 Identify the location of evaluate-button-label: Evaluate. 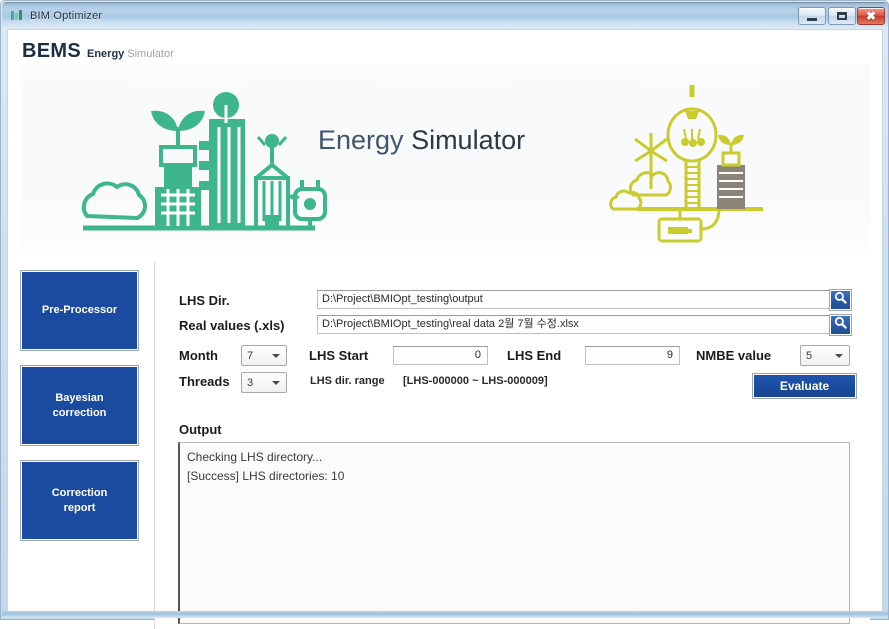
(804, 386).